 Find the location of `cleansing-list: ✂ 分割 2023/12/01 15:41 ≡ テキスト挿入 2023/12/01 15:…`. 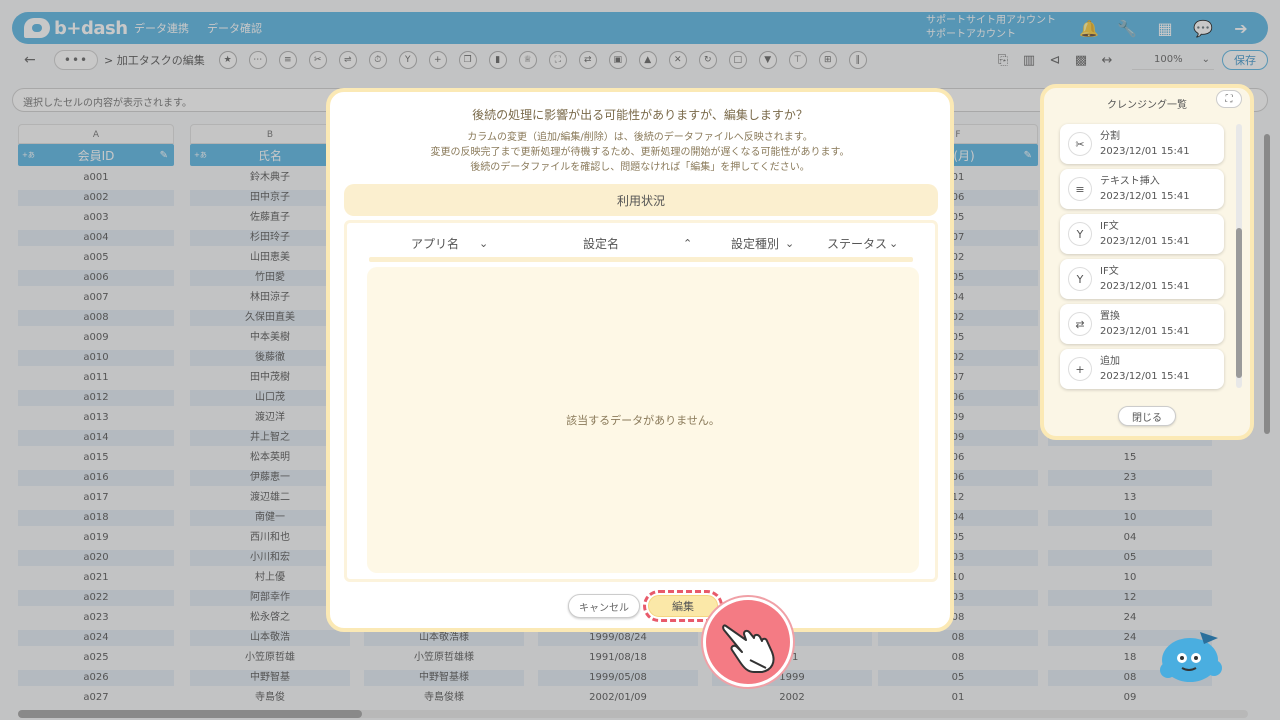

cleansing-list: ✂ 分割 2023/12/01 15:41 ≡ テキスト挿入 2023/12/01 15:… is located at coordinates (1142, 259).